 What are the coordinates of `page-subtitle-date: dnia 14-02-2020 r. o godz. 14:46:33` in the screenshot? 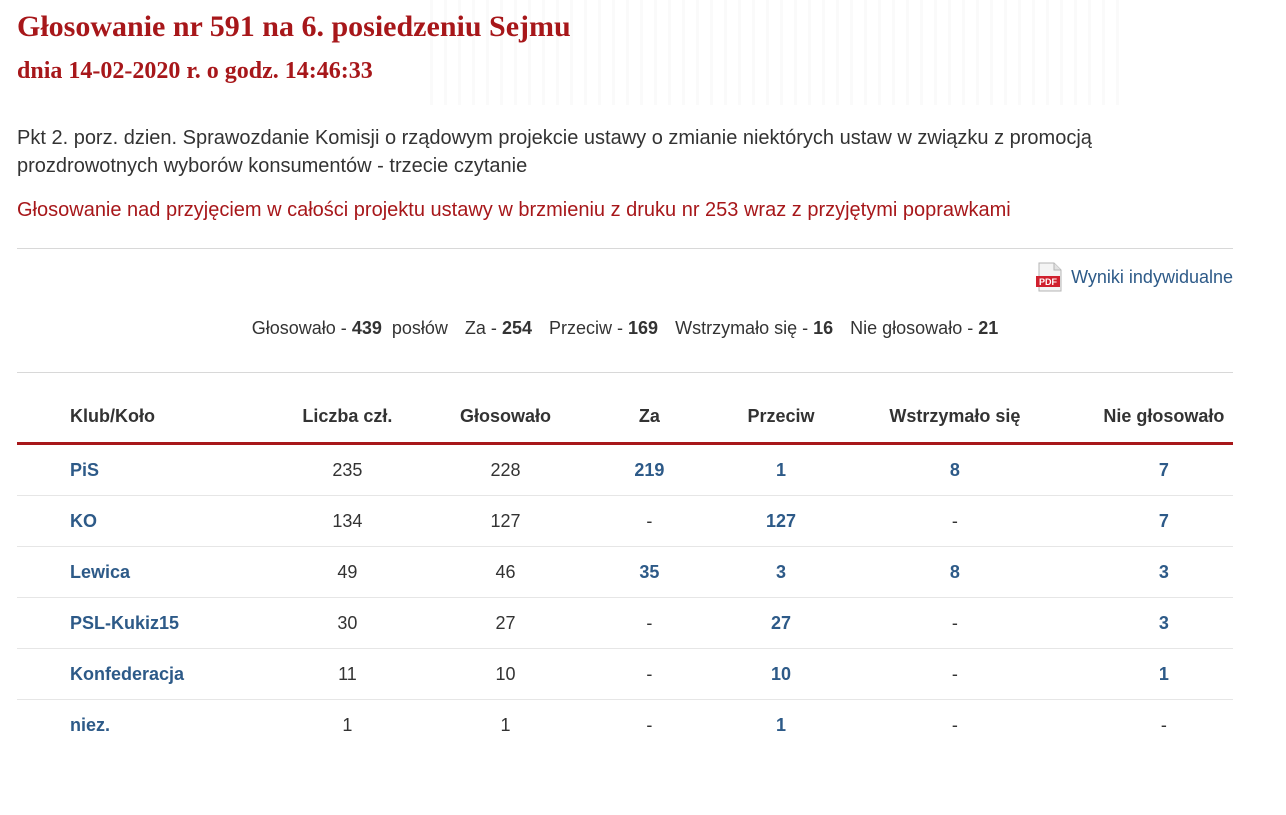 It's located at (195, 71).